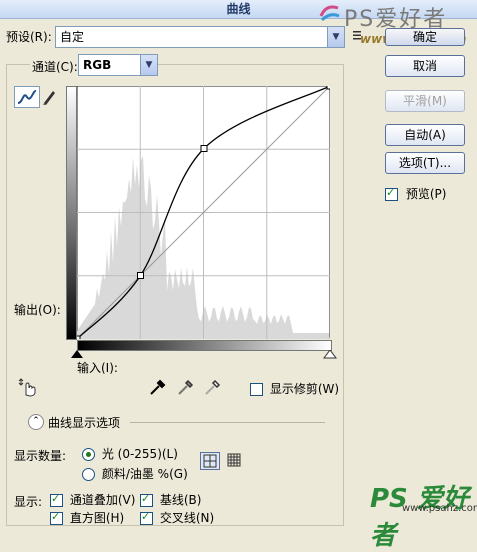 The height and width of the screenshot is (552, 477). What do you see at coordinates (391, 193) in the screenshot?
I see `preview-check-icon` at bounding box center [391, 193].